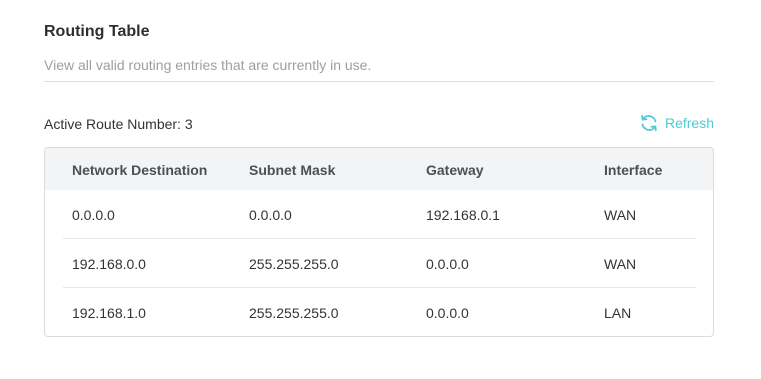 The width and height of the screenshot is (761, 379). I want to click on refresh-button: Refresh, so click(676, 123).